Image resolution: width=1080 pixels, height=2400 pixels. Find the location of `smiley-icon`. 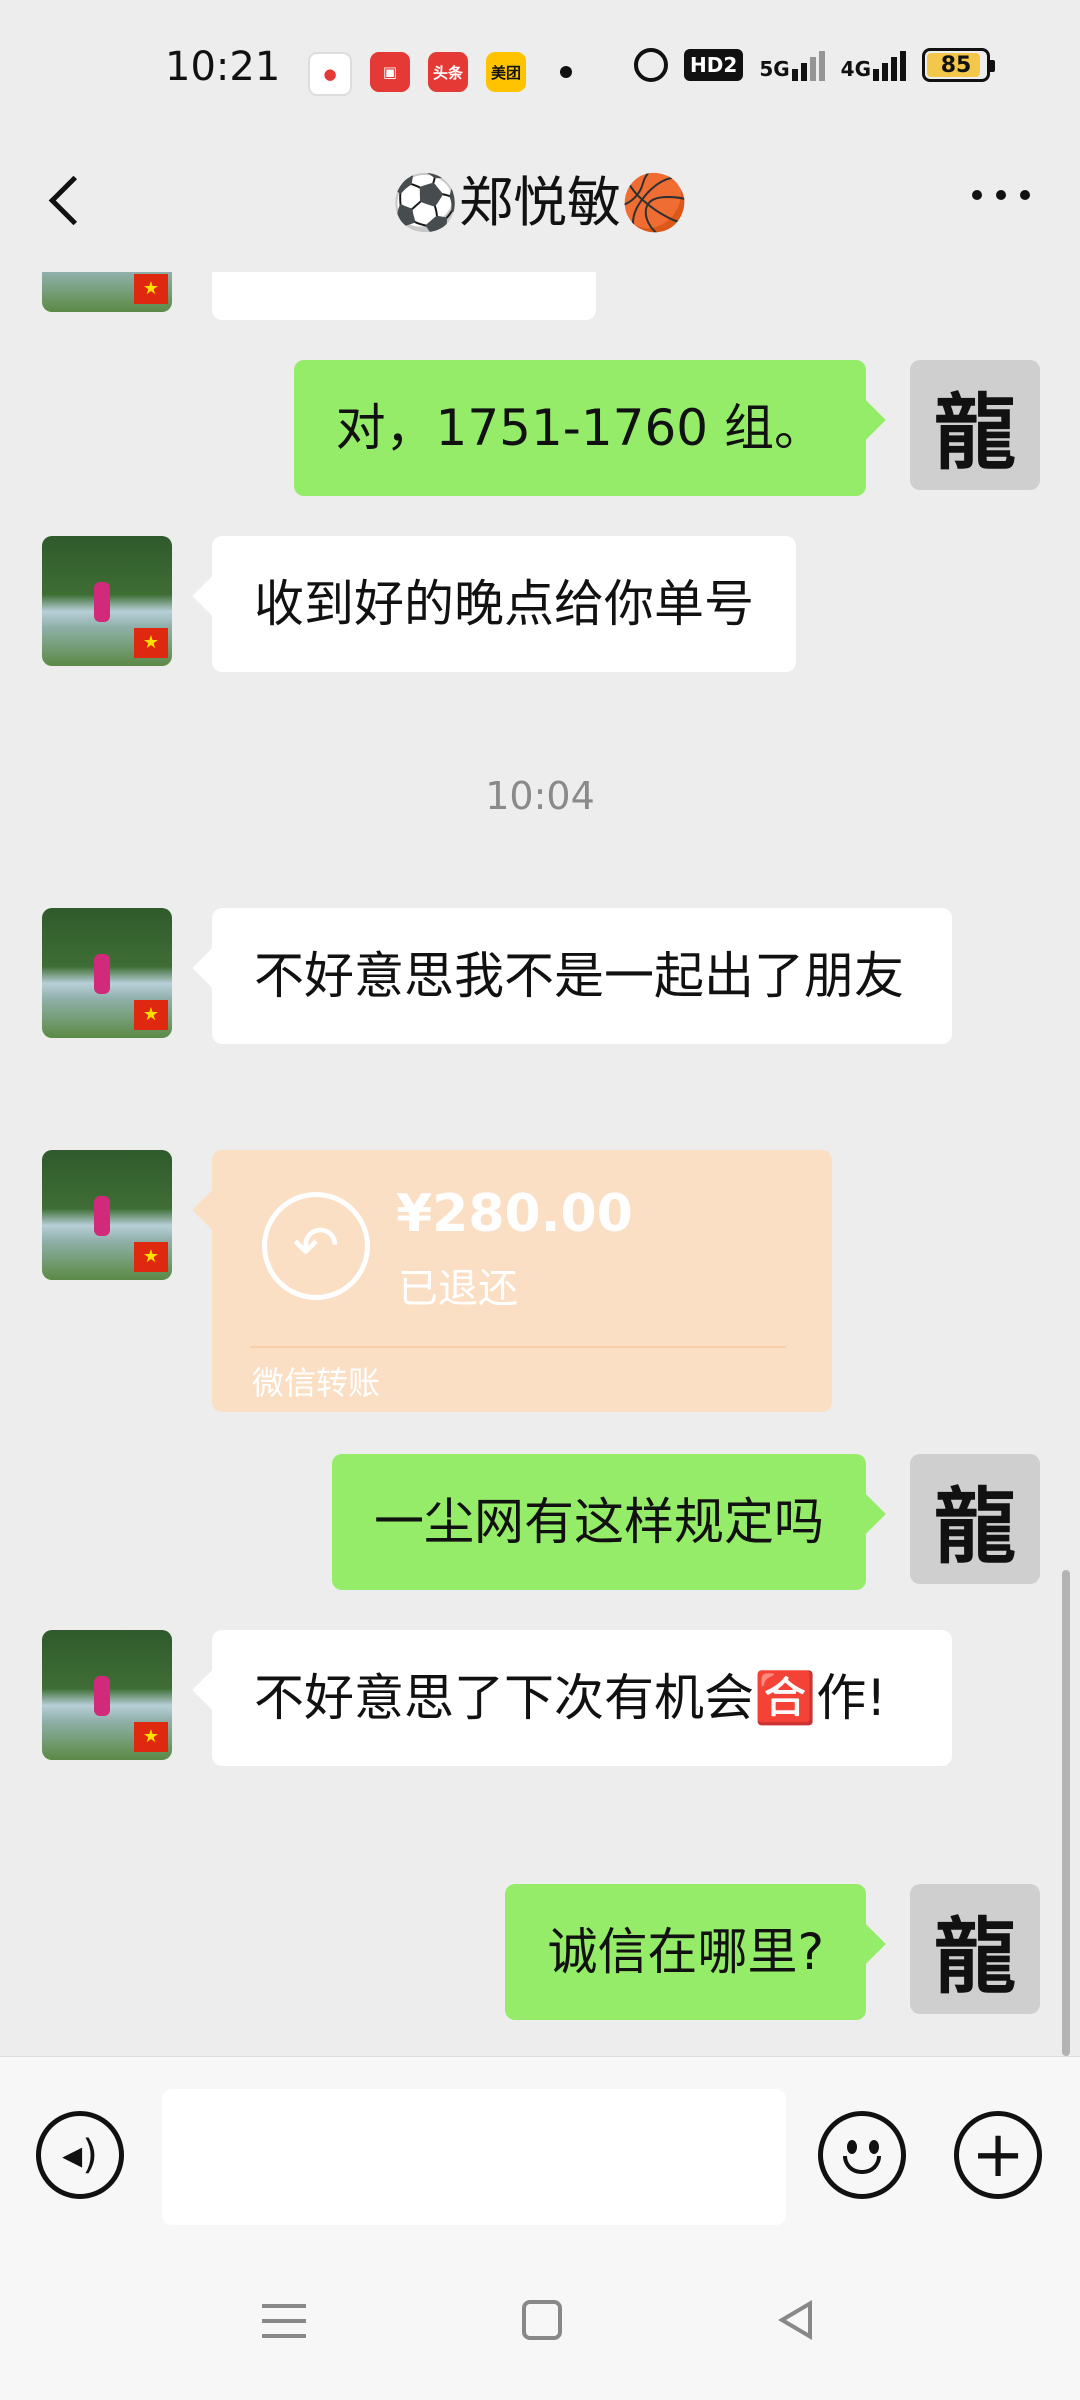

smiley-icon is located at coordinates (862, 2155).